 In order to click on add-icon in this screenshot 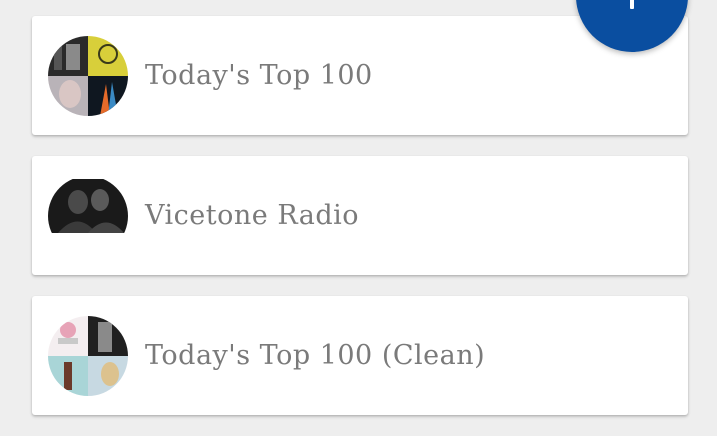, I will do `click(632, 4)`.